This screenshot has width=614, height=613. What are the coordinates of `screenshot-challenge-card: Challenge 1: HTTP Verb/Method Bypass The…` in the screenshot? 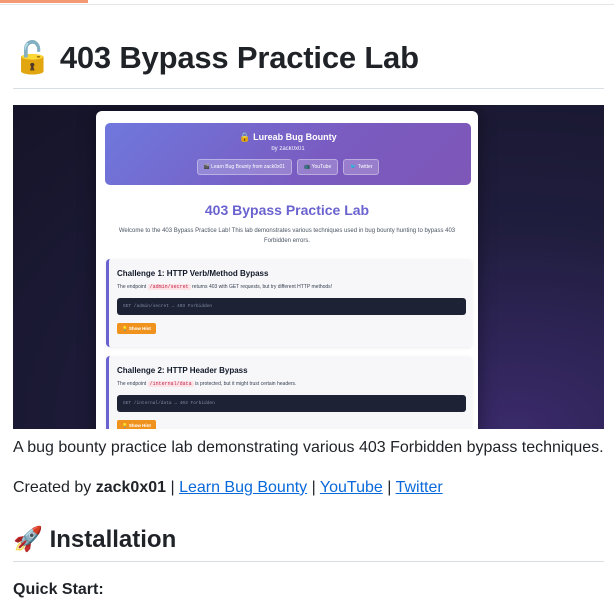 It's located at (289, 303).